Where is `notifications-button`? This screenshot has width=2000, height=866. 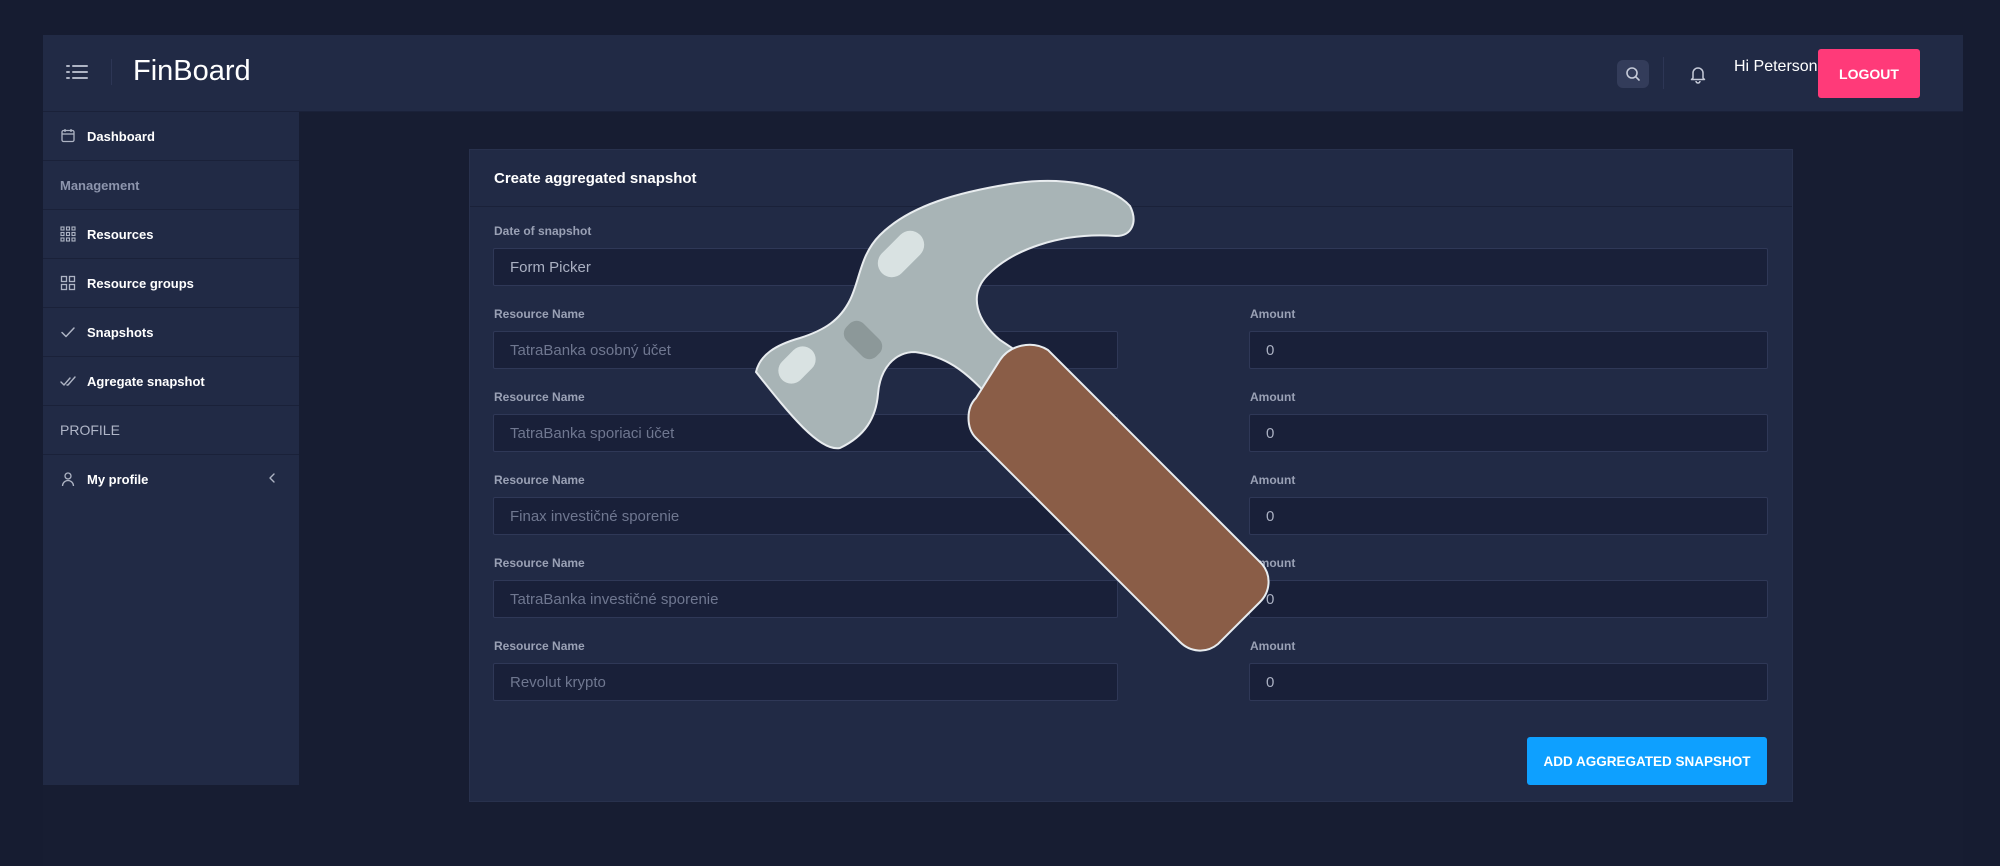
notifications-button is located at coordinates (1698, 74).